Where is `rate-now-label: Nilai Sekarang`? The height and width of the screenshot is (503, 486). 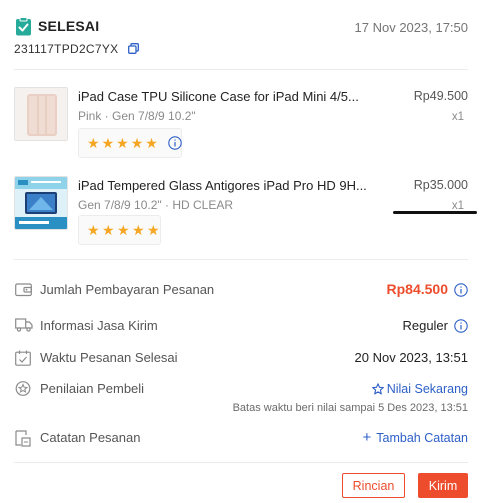
rate-now-label: Nilai Sekarang is located at coordinates (427, 389).